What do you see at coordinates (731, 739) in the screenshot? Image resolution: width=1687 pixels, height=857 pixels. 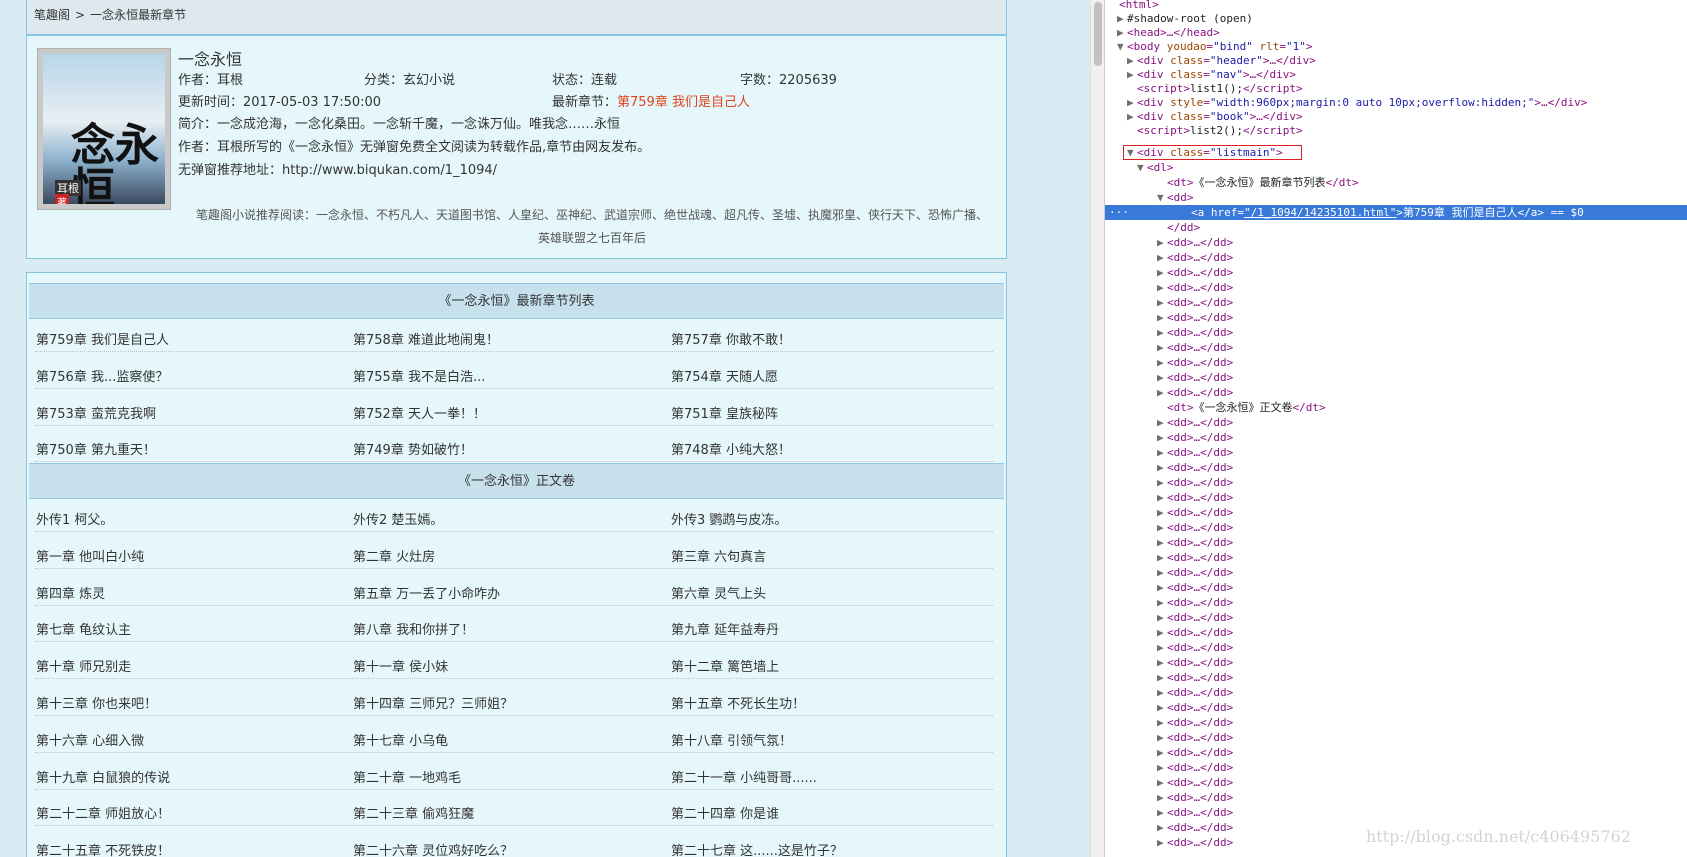 I see `chapter-link: 第十八章 引领气氛！` at bounding box center [731, 739].